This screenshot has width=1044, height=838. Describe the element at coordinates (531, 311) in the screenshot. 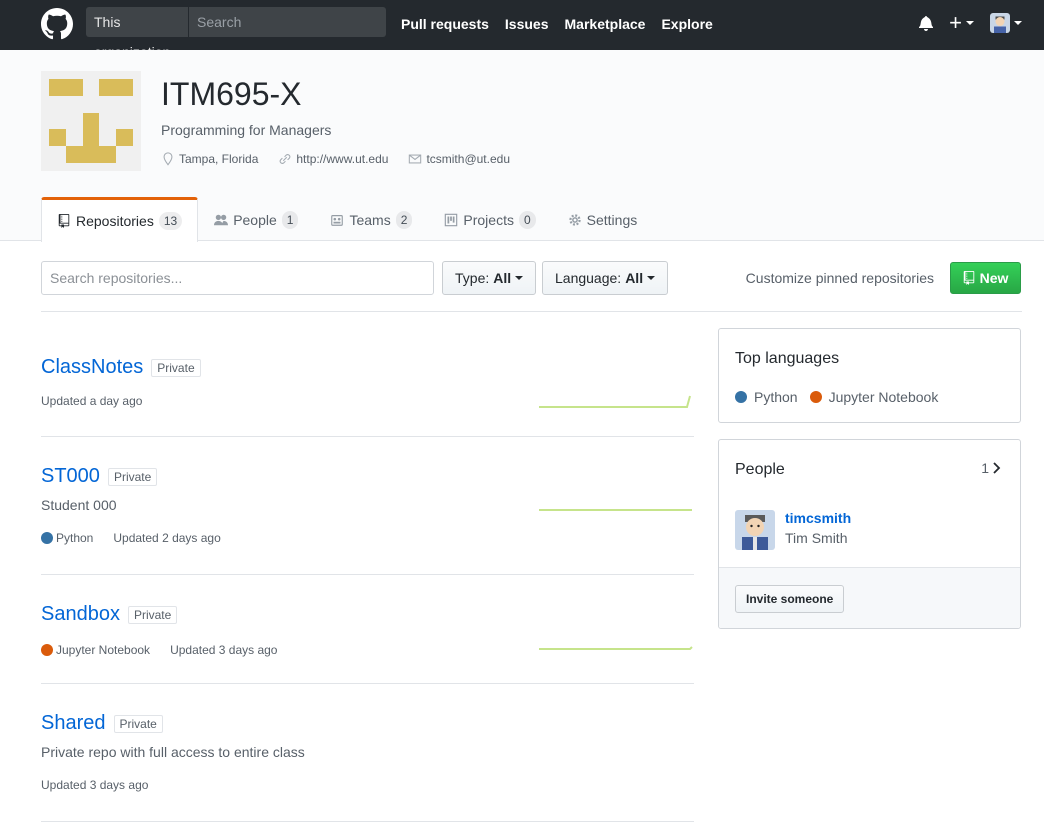

I see `divider` at that location.